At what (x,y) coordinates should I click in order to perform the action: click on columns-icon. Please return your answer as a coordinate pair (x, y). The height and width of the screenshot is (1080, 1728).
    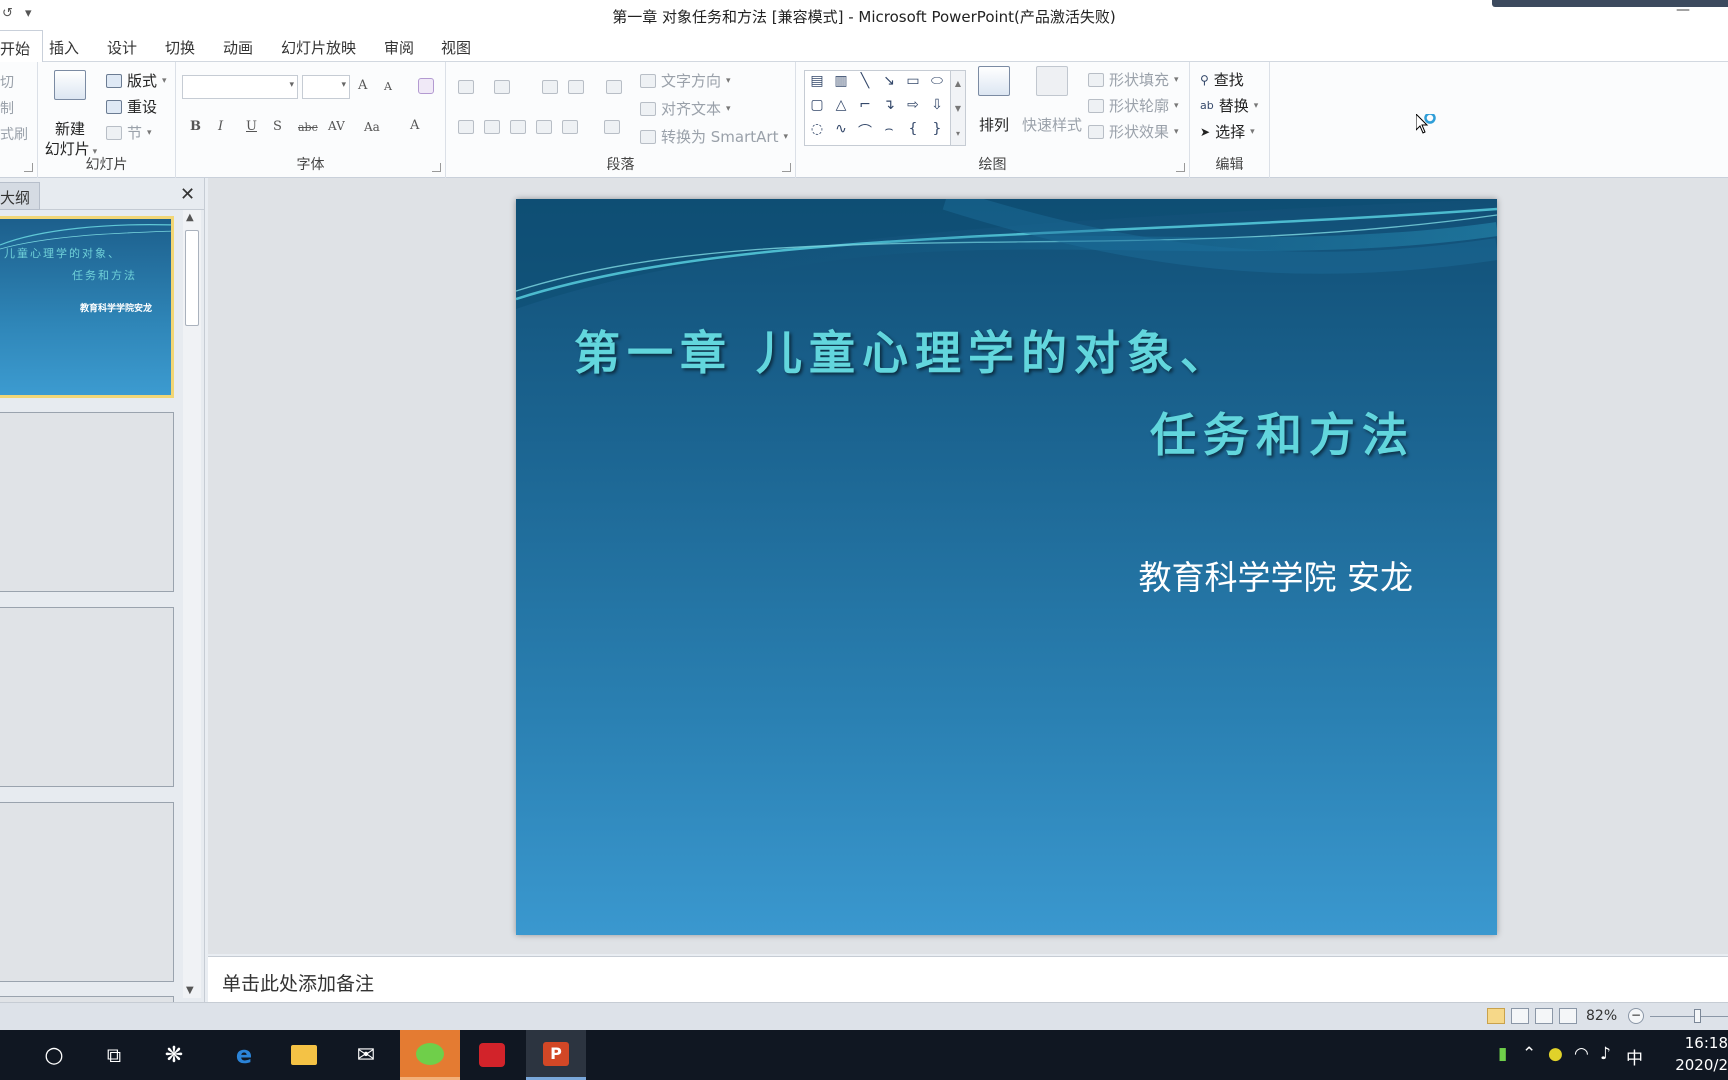
    Looking at the image, I should click on (612, 127).